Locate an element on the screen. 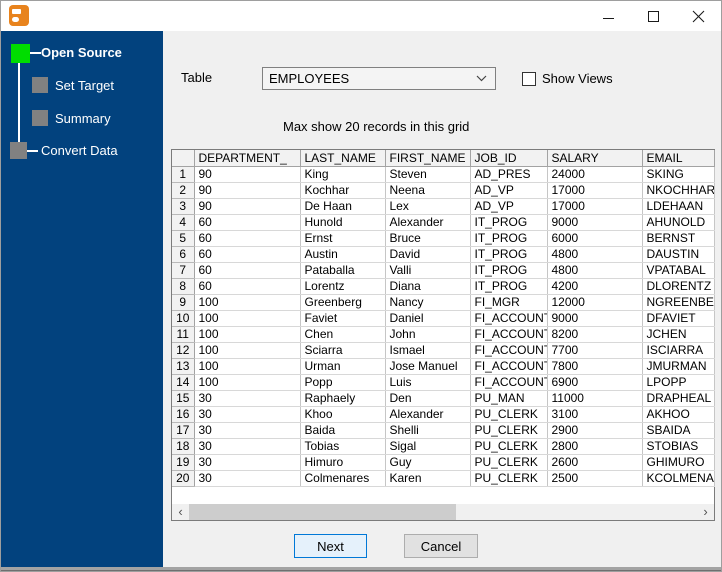 Image resolution: width=722 pixels, height=572 pixels. table-cell: LDEHAAN is located at coordinates (678, 206).